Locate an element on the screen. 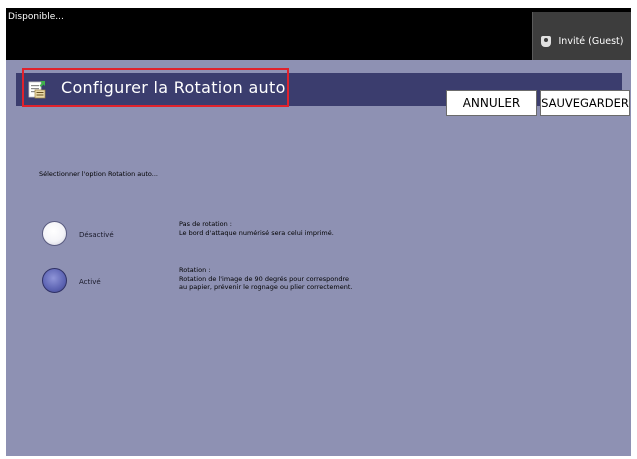  title-highlight-box is located at coordinates (155, 87).